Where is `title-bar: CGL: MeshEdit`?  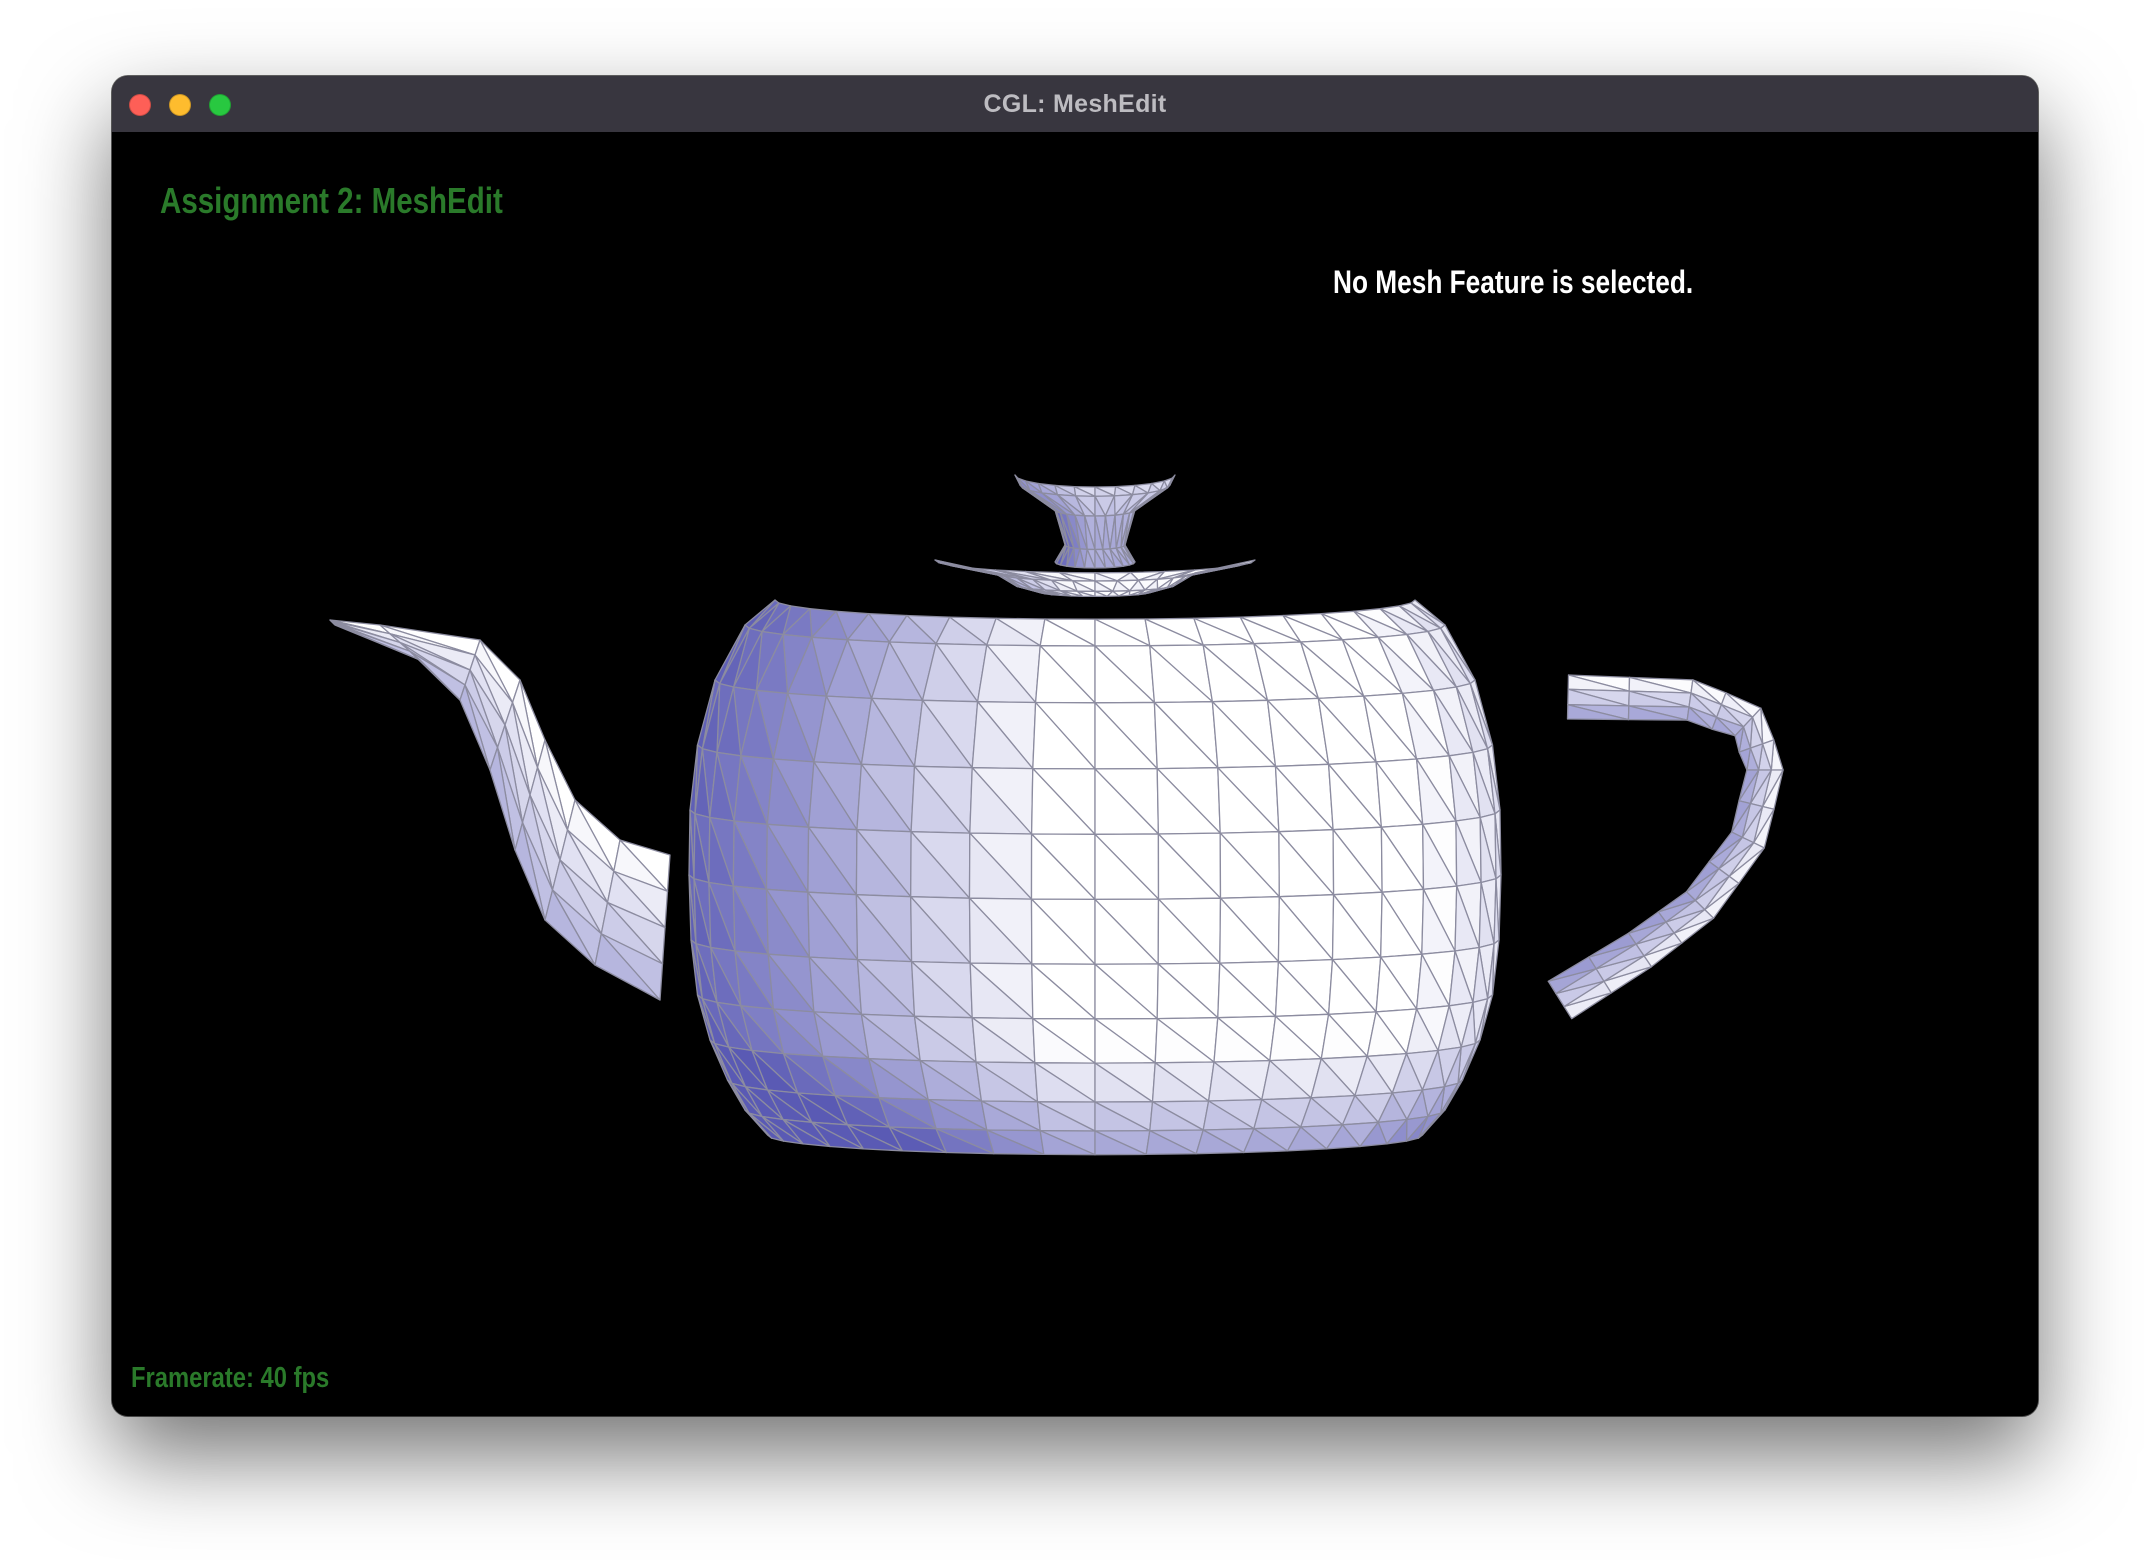
title-bar: CGL: MeshEdit is located at coordinates (1075, 104).